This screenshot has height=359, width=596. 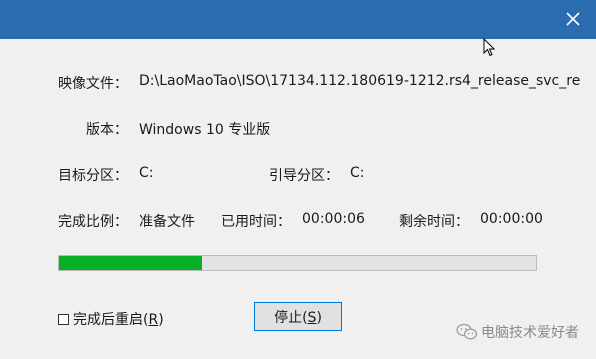 I want to click on wechat-icon, so click(x=467, y=331).